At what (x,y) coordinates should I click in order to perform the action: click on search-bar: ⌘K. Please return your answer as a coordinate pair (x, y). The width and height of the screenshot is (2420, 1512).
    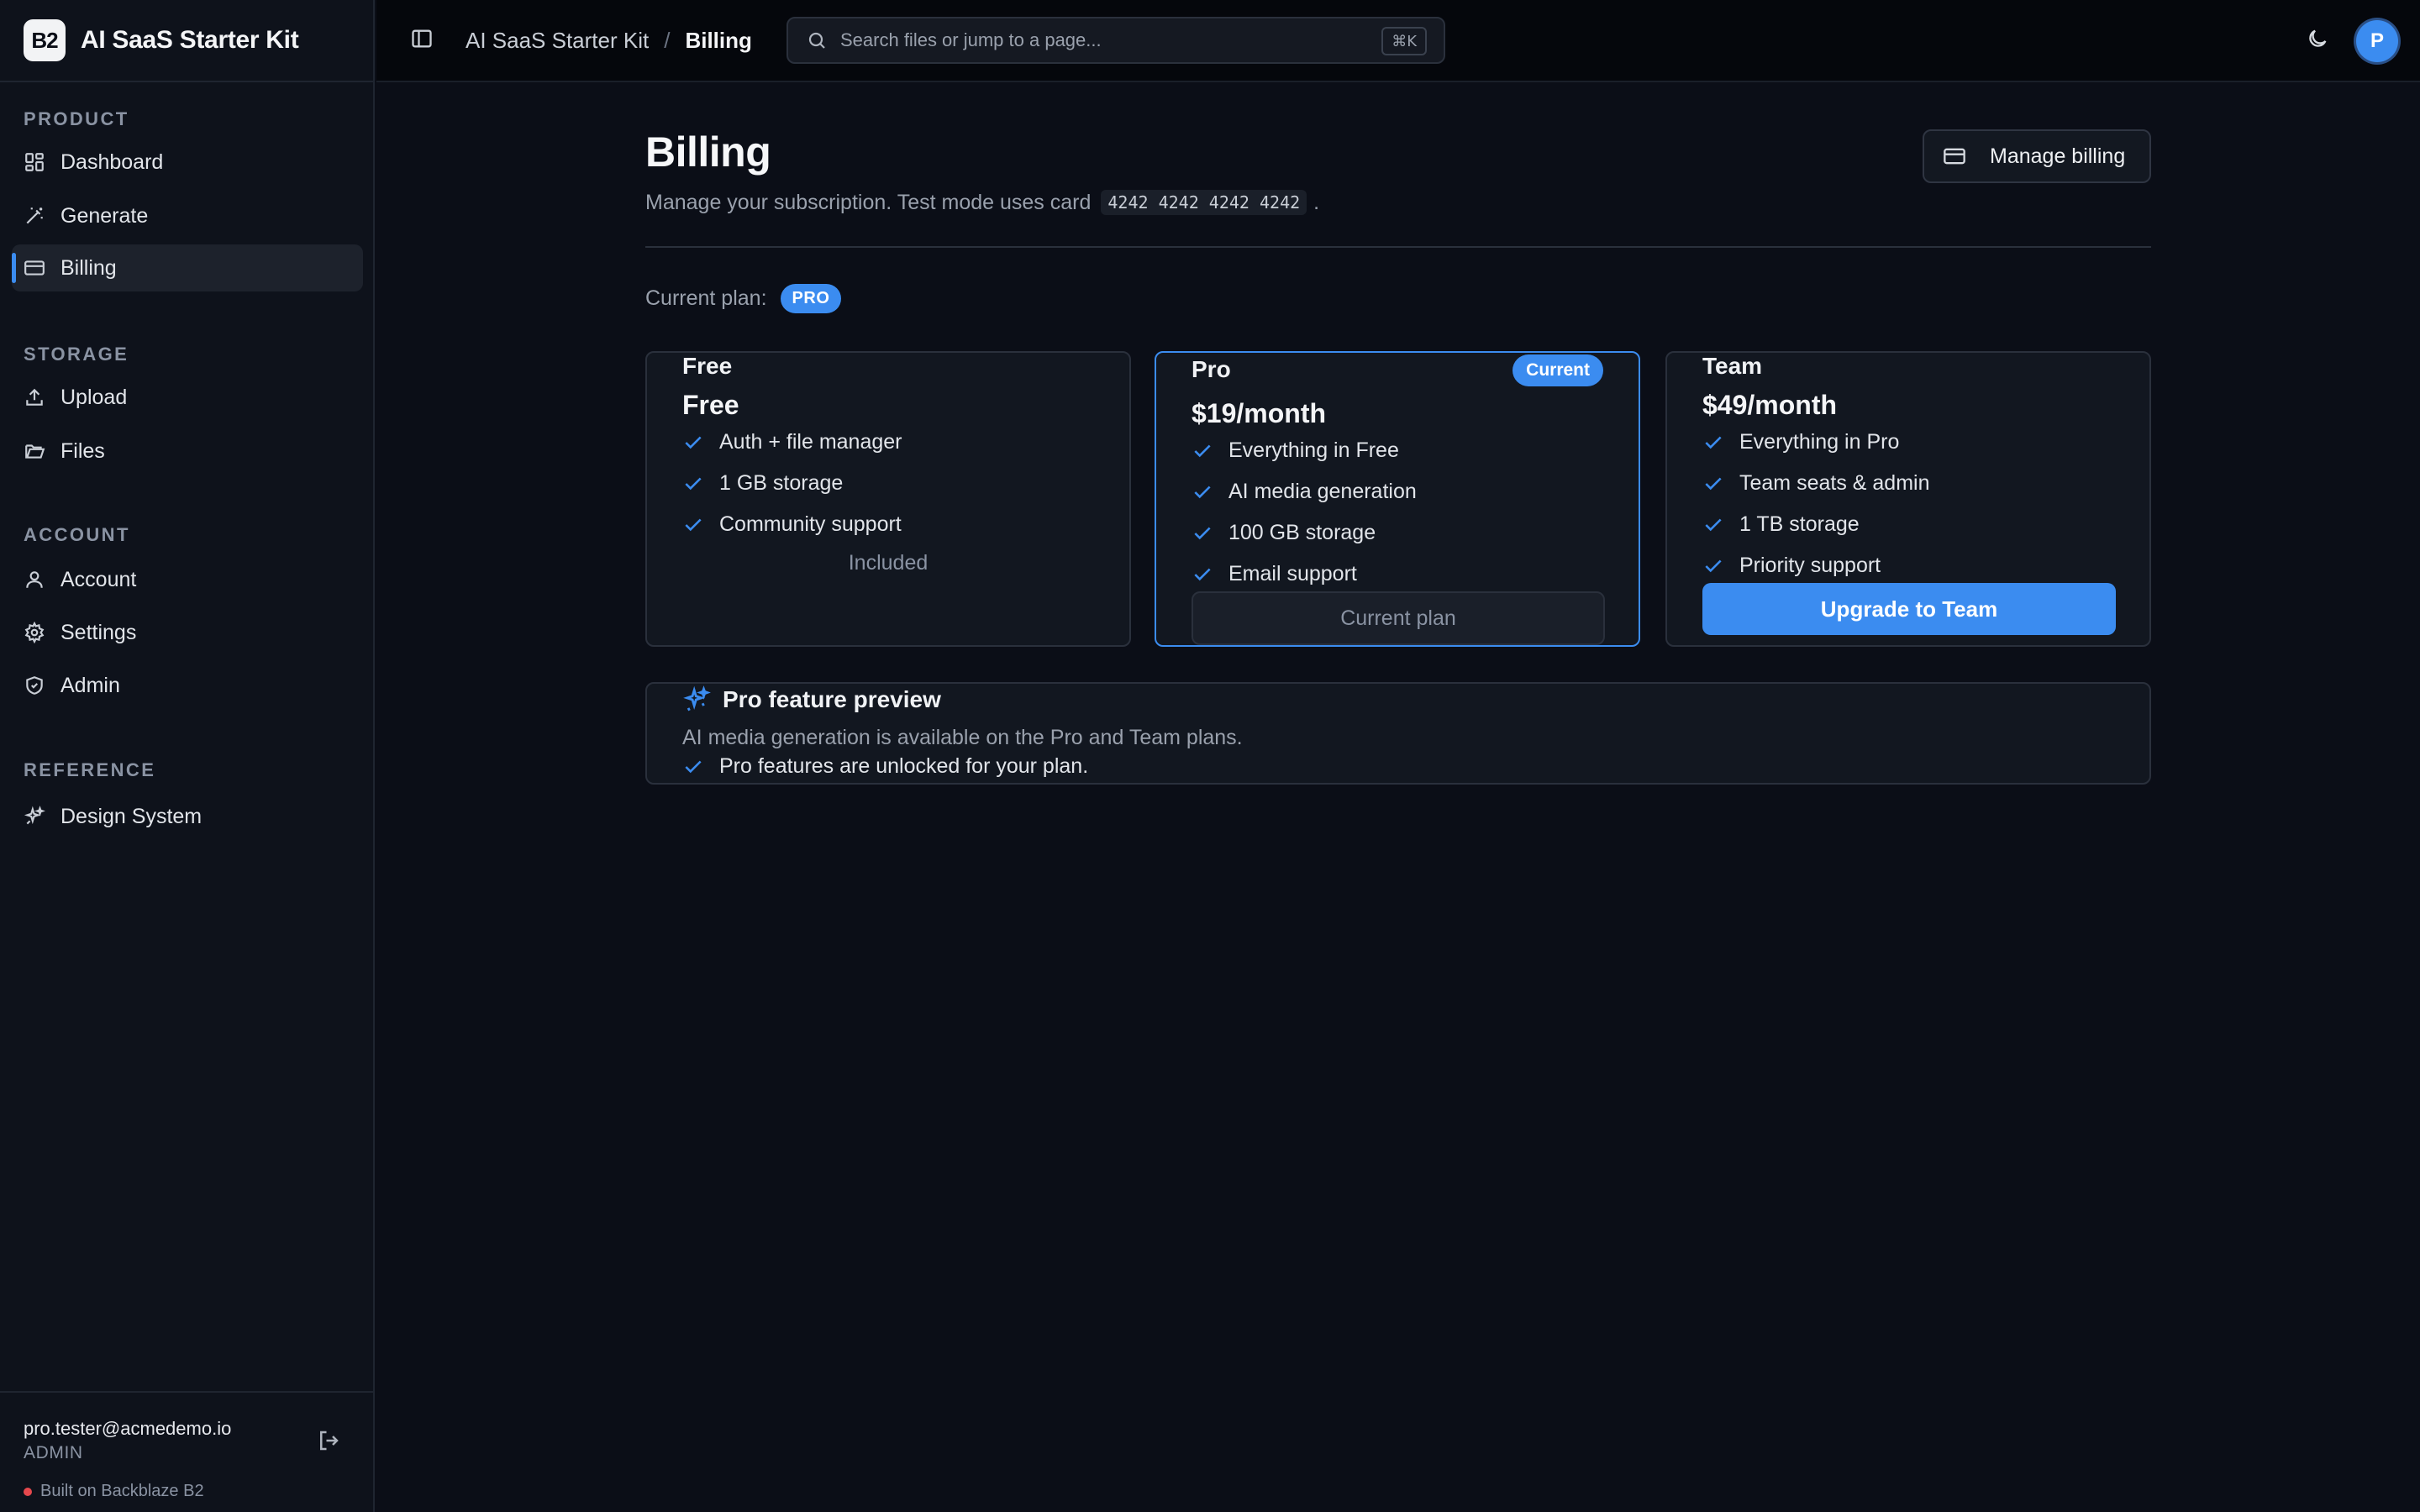
    Looking at the image, I should click on (1115, 40).